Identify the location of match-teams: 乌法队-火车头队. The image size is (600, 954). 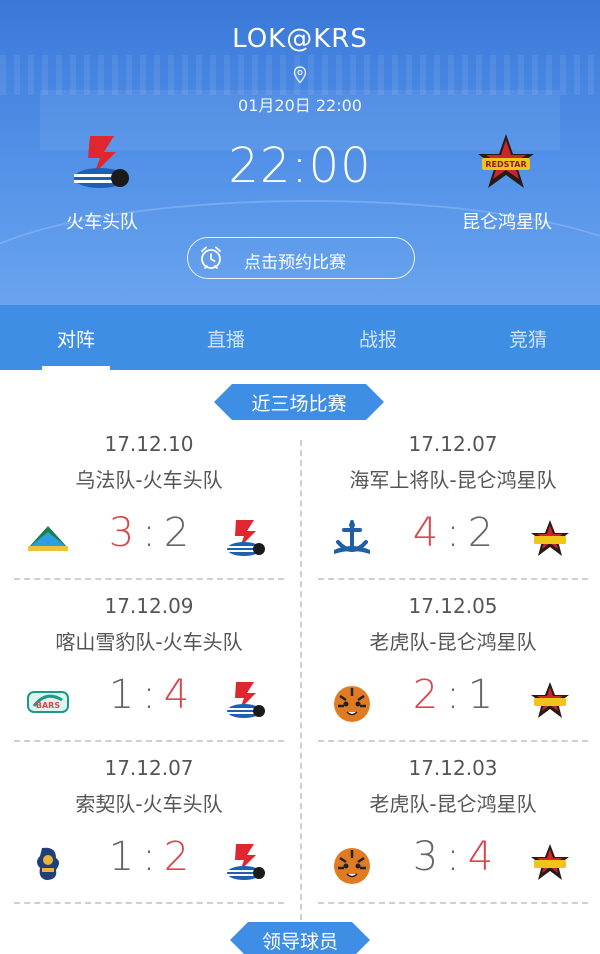
(149, 480).